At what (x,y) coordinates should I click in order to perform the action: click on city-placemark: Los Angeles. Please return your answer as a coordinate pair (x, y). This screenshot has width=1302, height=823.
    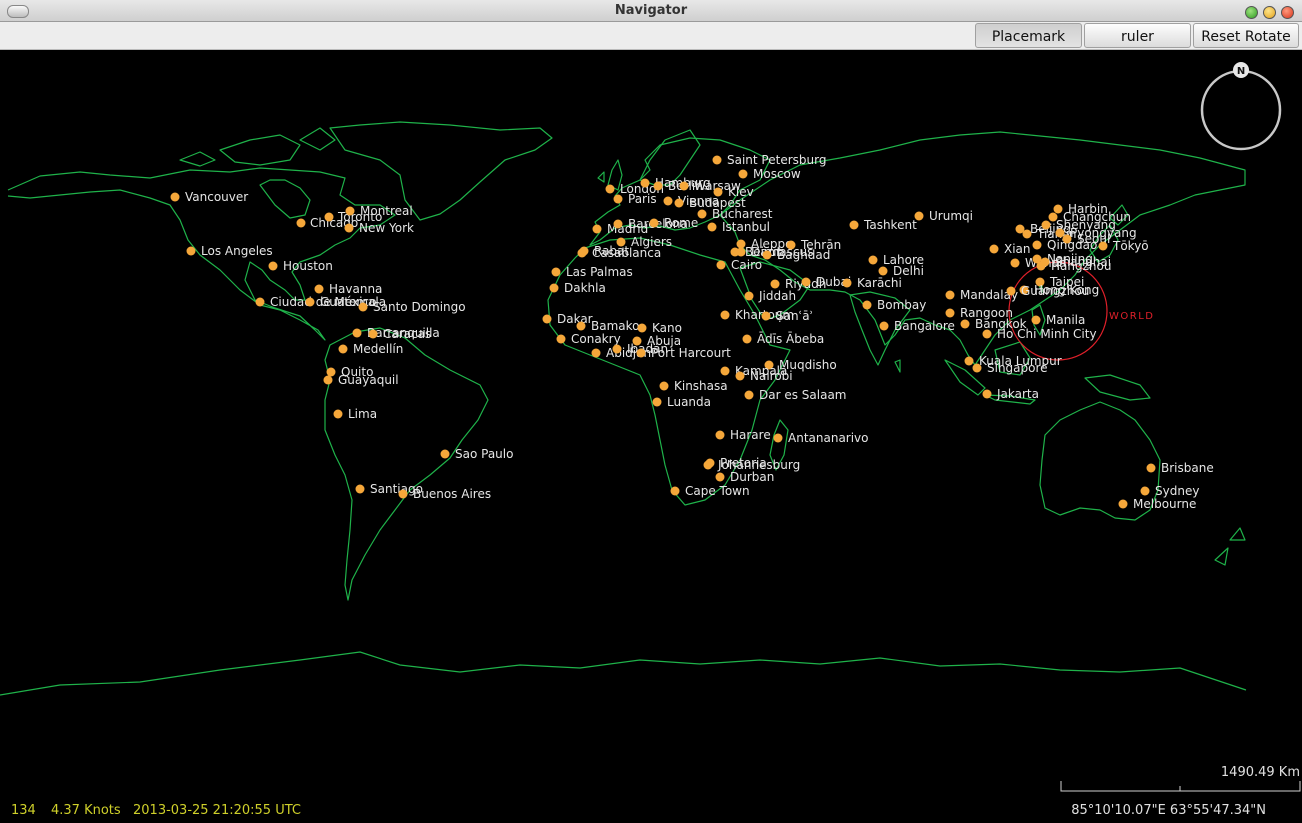
    Looking at the image, I should click on (229, 251).